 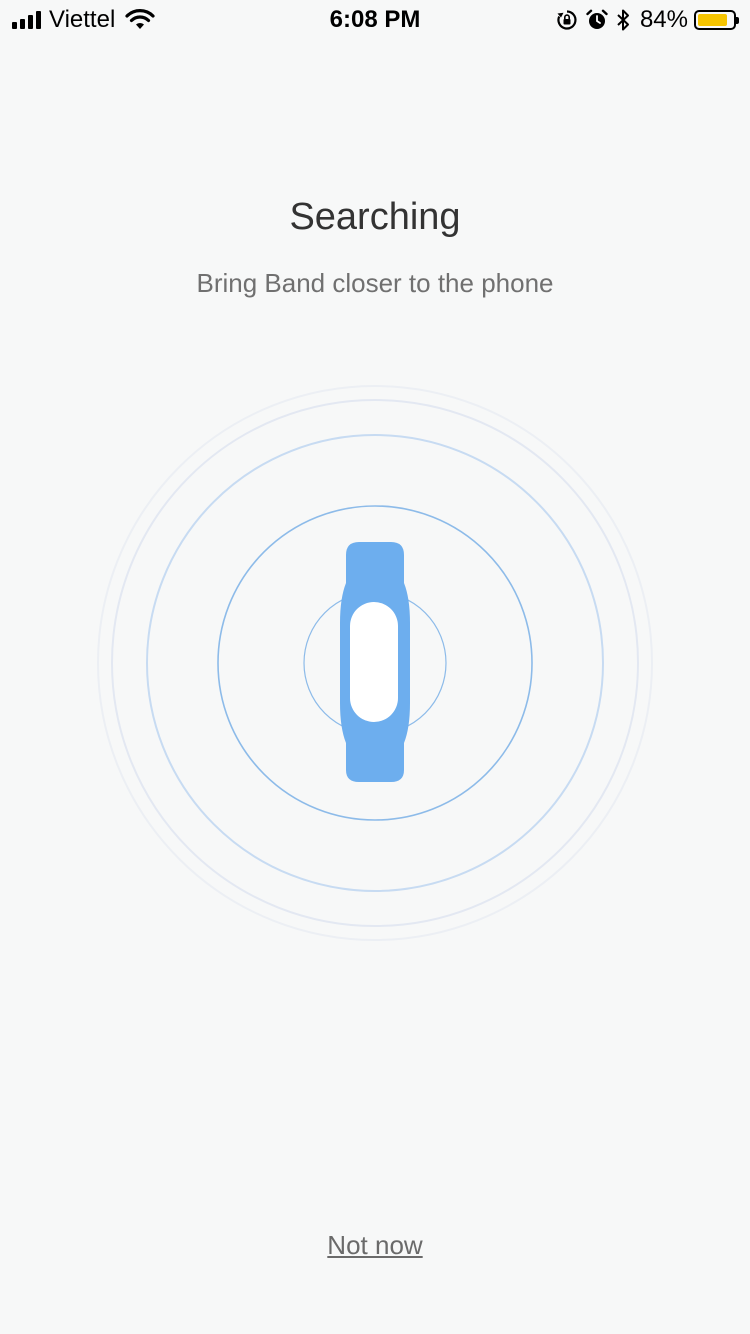 What do you see at coordinates (623, 20) in the screenshot?
I see `bluetooth-icon` at bounding box center [623, 20].